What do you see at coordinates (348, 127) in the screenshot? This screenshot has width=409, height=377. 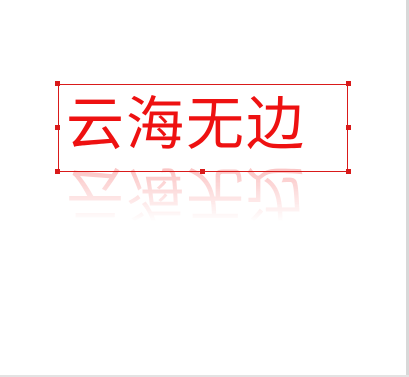 I see `resize-handle-middle-right` at bounding box center [348, 127].